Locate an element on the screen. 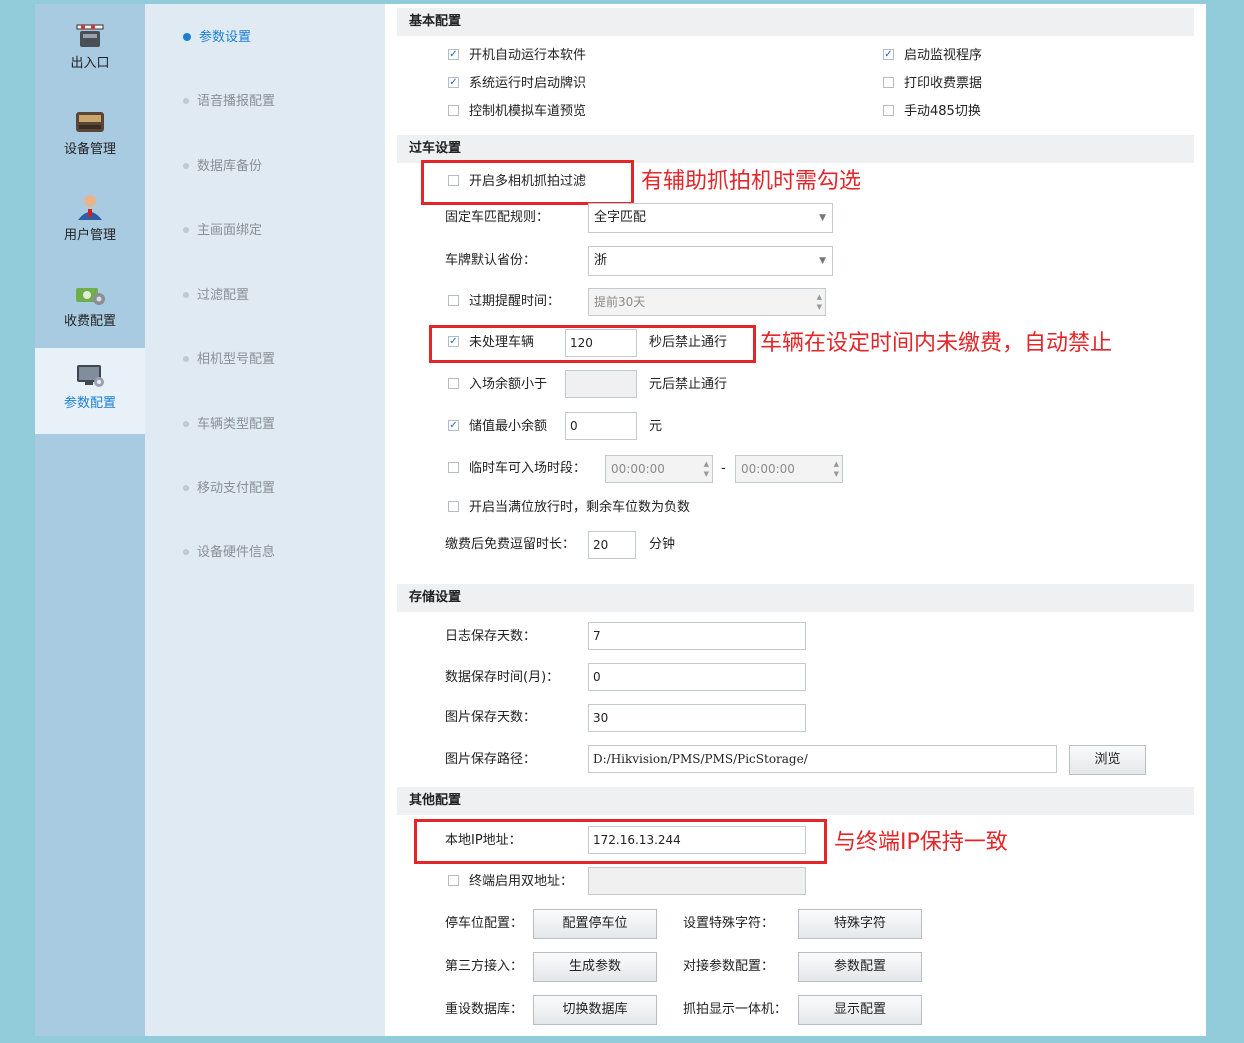  annotation-box-unprocessed is located at coordinates (592, 344).